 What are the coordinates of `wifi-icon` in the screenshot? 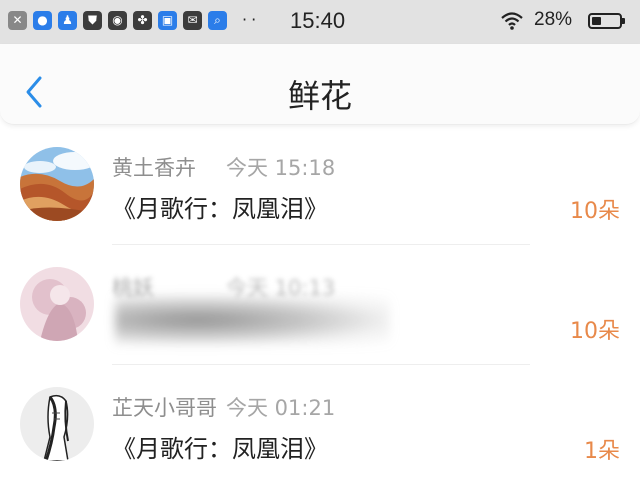 It's located at (512, 23).